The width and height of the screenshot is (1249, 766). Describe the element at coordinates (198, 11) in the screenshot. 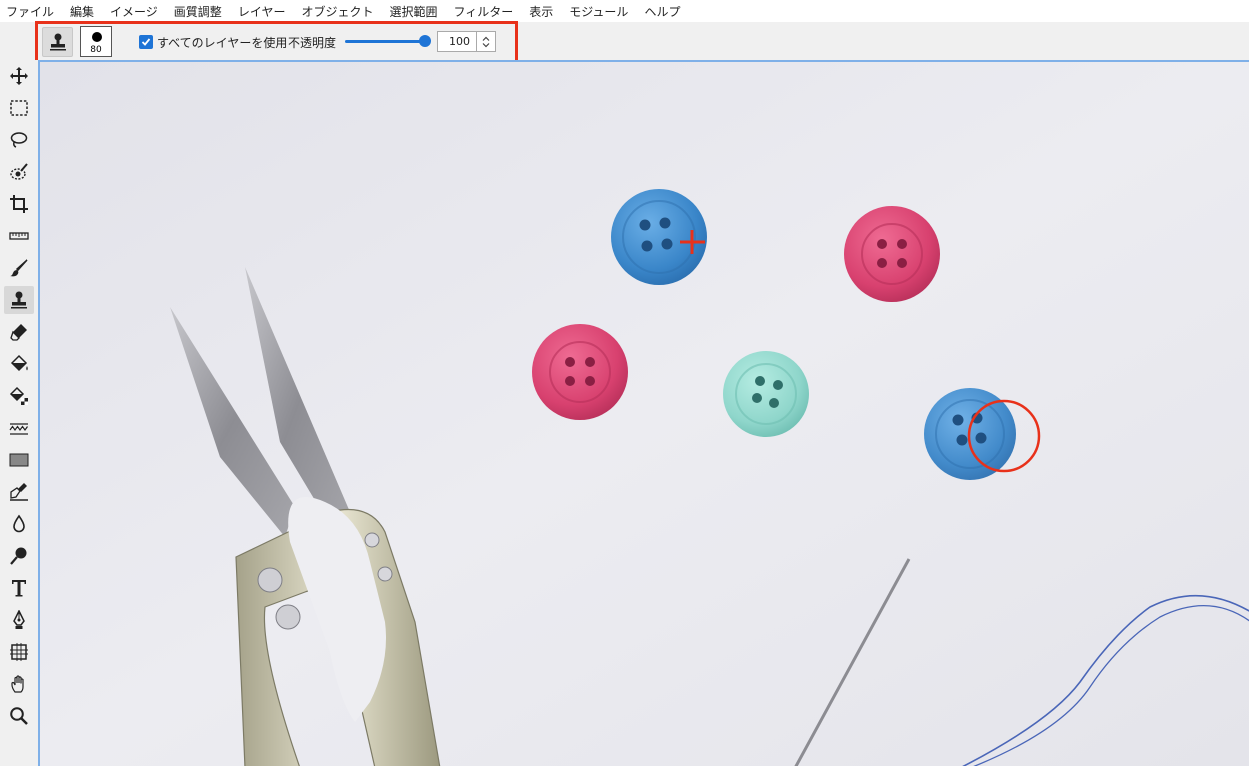

I see `menu-adjust: 画質調整` at that location.